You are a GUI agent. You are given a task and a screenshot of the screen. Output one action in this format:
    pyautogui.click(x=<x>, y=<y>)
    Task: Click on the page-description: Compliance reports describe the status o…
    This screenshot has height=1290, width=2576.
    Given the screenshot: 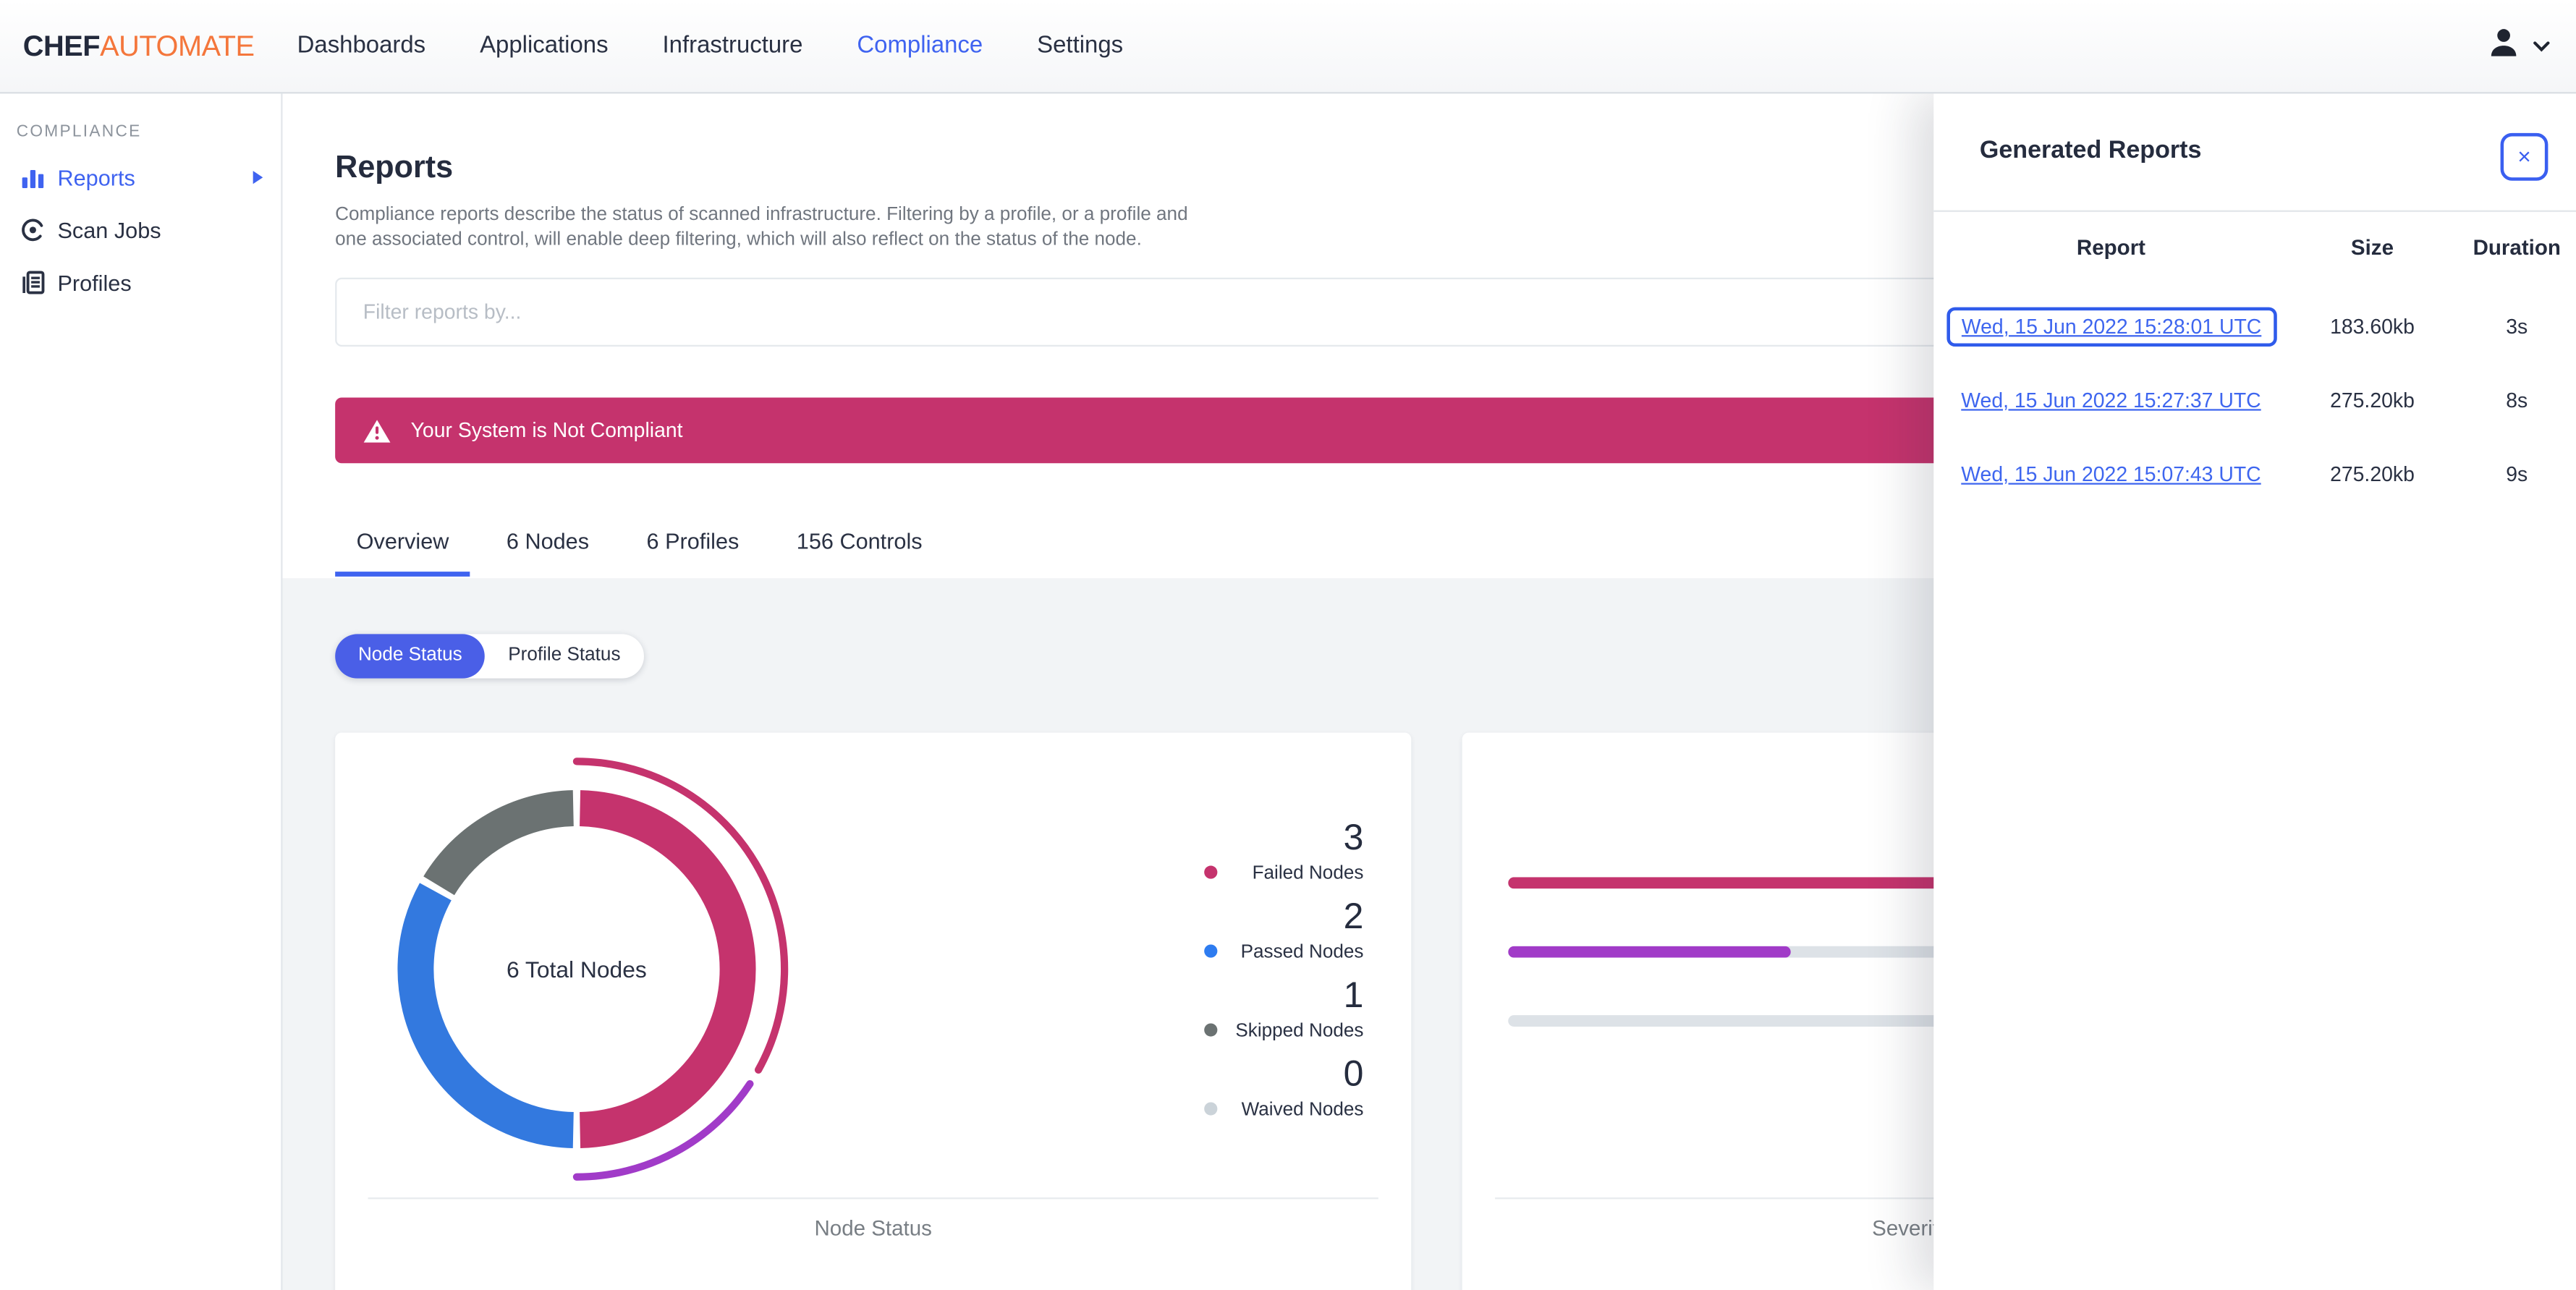 What is the action you would take?
    pyautogui.click(x=761, y=227)
    